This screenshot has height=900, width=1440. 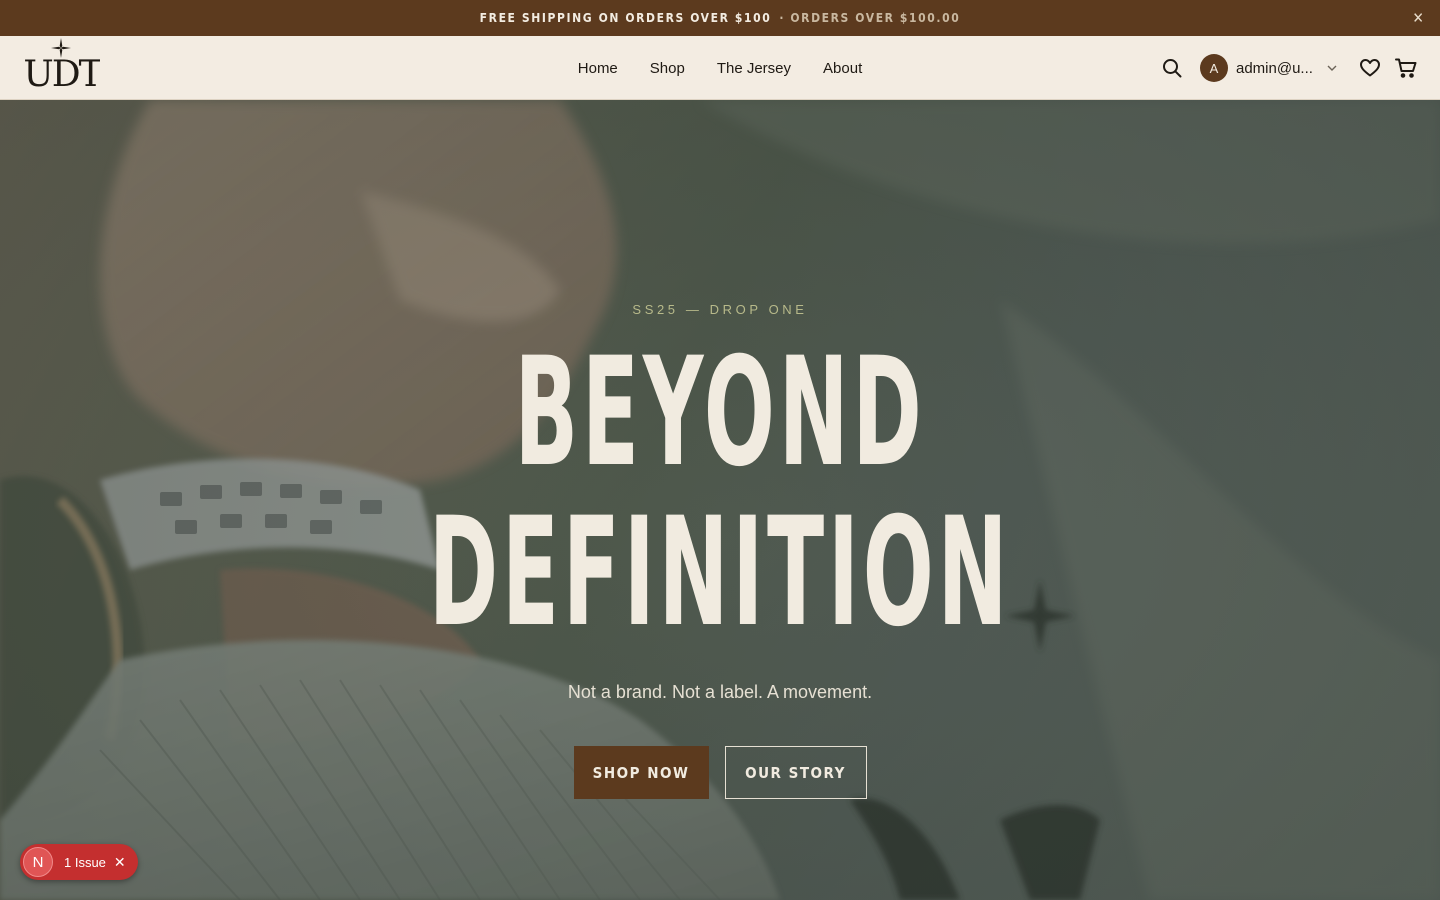 I want to click on search-icon, so click(x=1172, y=68).